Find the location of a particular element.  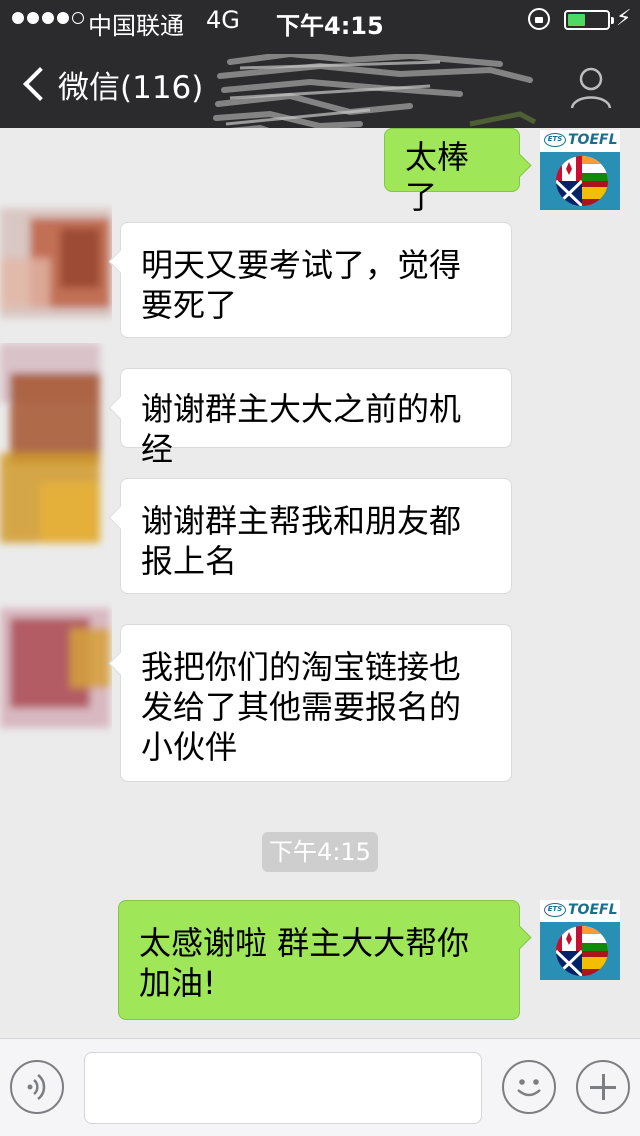

charging-icon: ⚡ is located at coordinates (624, 18).